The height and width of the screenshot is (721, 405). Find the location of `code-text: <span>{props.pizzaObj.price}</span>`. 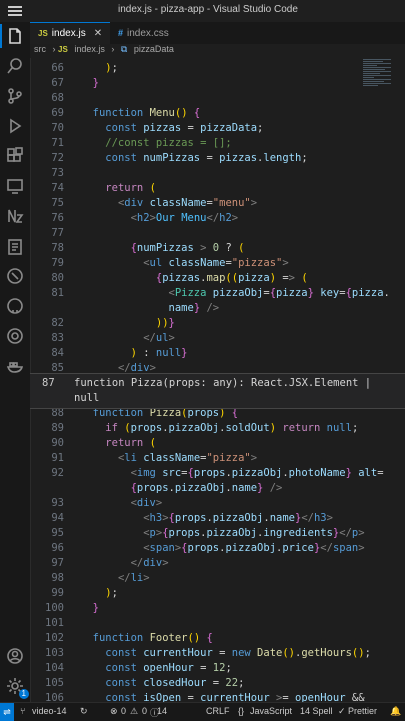

code-text: <span>{props.pizzaObj.price}</span> is located at coordinates (222, 548).